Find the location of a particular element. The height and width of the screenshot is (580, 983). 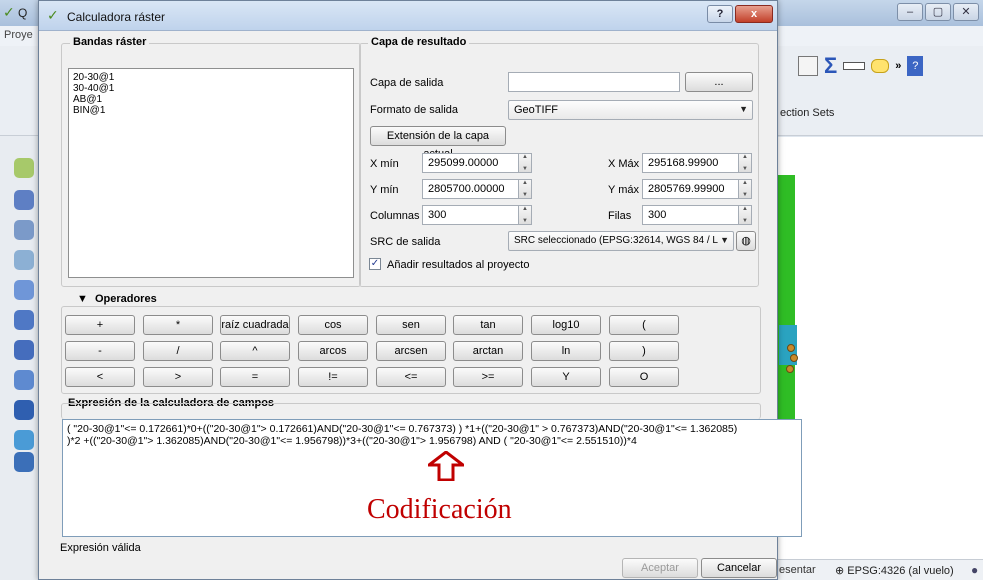

ymin-spinner is located at coordinates (525, 189).